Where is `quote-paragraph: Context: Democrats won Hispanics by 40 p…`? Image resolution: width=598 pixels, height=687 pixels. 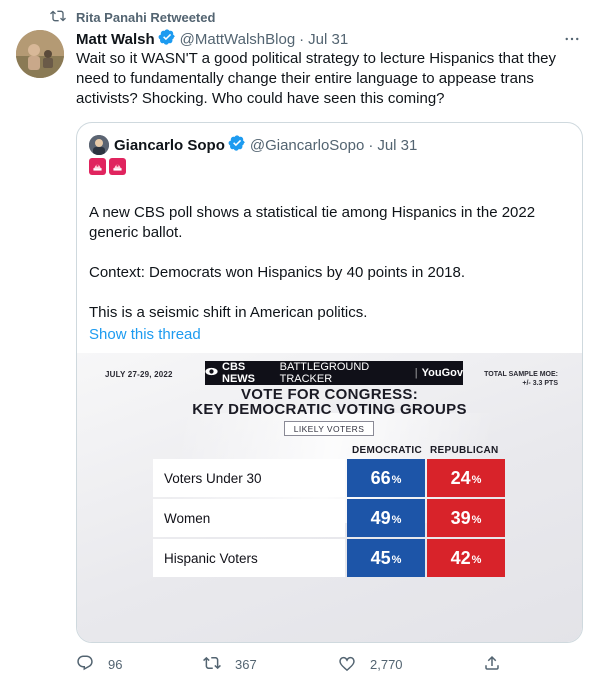
quote-paragraph: Context: Democrats won Hispanics by 40 p… is located at coordinates (277, 272).